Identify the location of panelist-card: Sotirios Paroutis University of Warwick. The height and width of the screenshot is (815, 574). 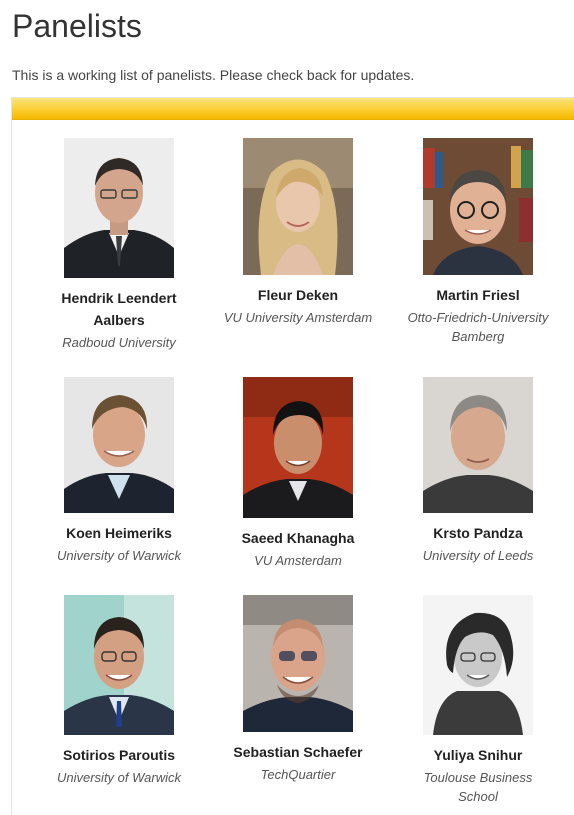
(119, 691).